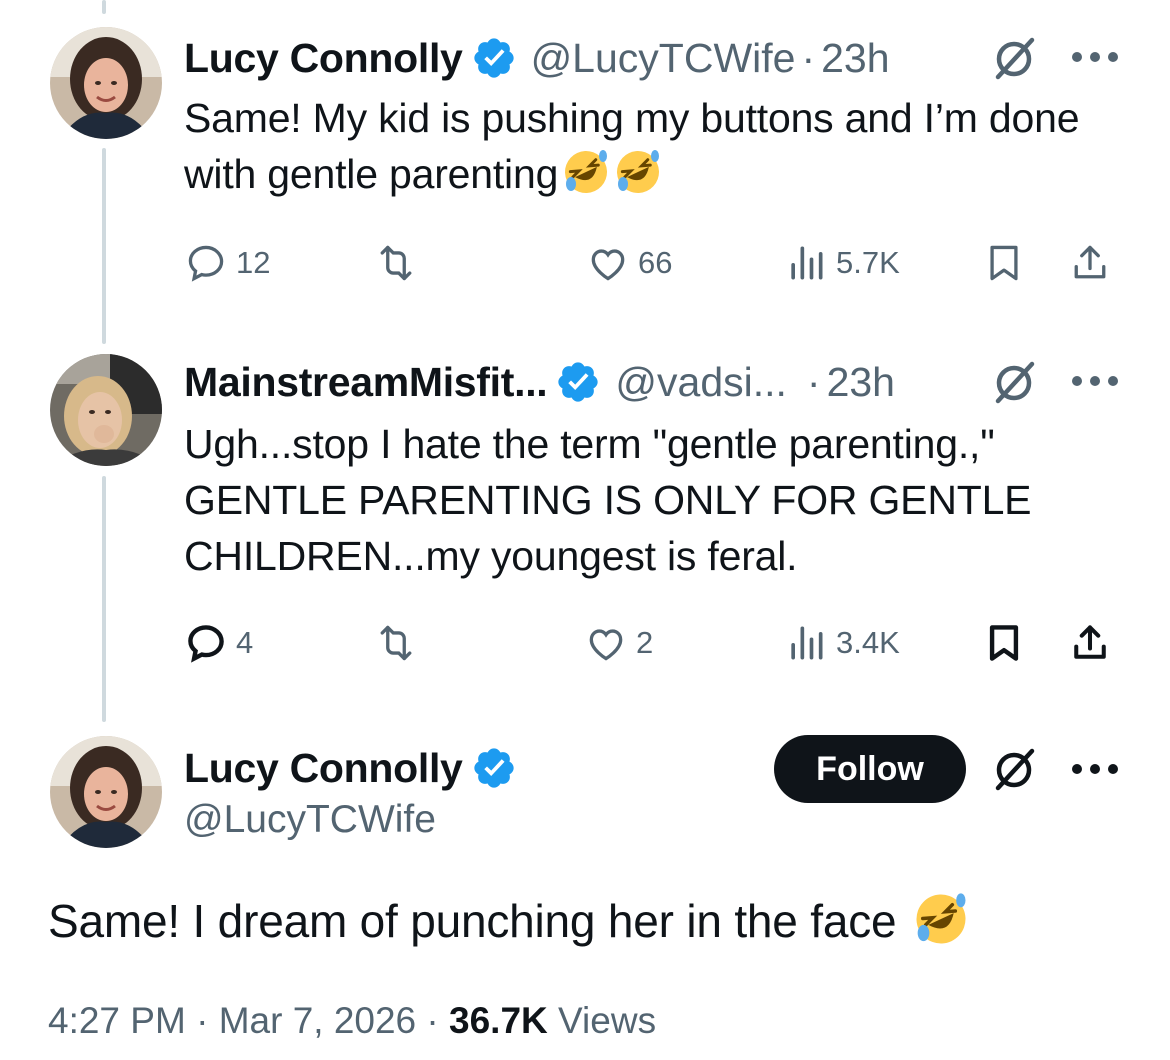 This screenshot has height=1060, width=1170. What do you see at coordinates (870, 769) in the screenshot?
I see `follow-button: Follow` at bounding box center [870, 769].